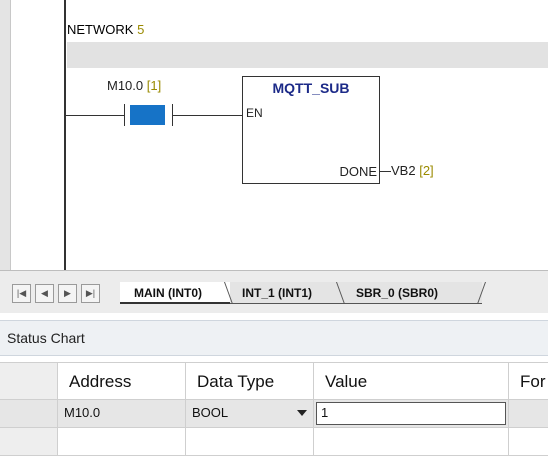  What do you see at coordinates (124, 115) in the screenshot?
I see `contact-left-bar` at bounding box center [124, 115].